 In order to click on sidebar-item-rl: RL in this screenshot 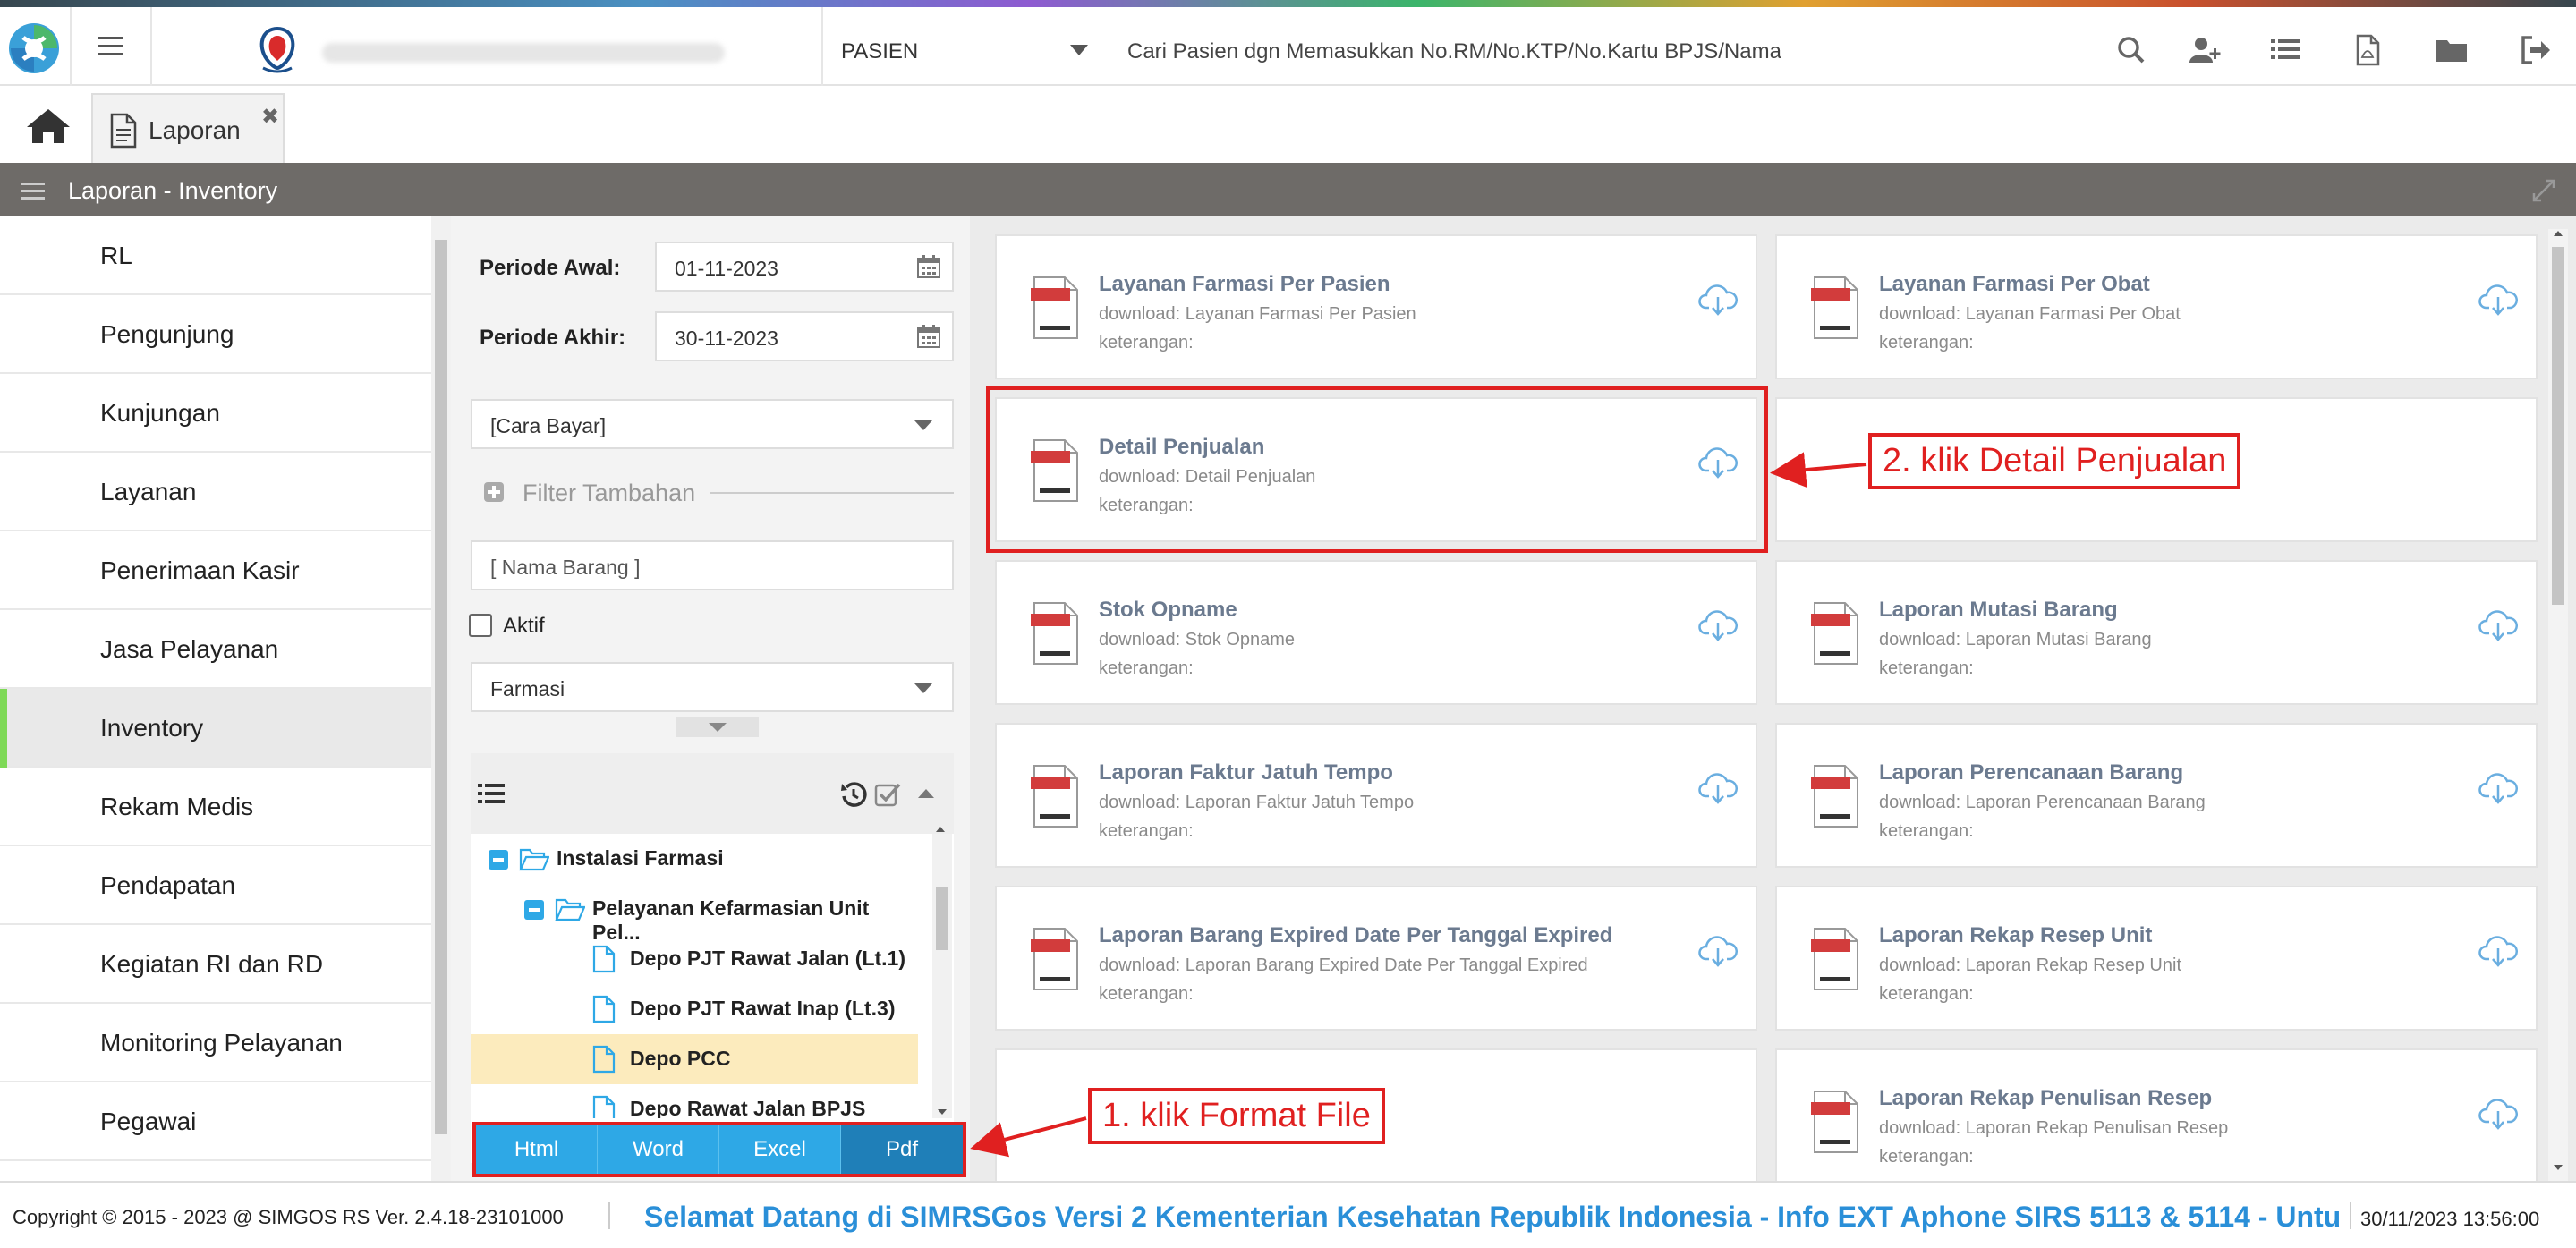, I will do `click(215, 255)`.